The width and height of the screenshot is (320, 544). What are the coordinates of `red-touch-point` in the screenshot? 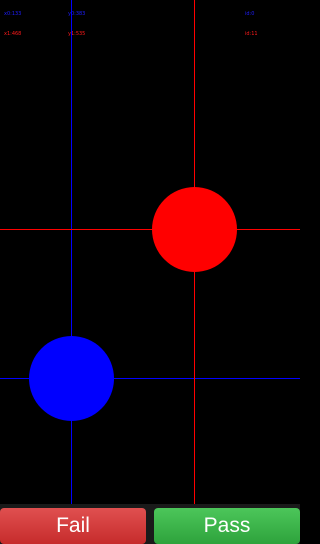 It's located at (194, 229).